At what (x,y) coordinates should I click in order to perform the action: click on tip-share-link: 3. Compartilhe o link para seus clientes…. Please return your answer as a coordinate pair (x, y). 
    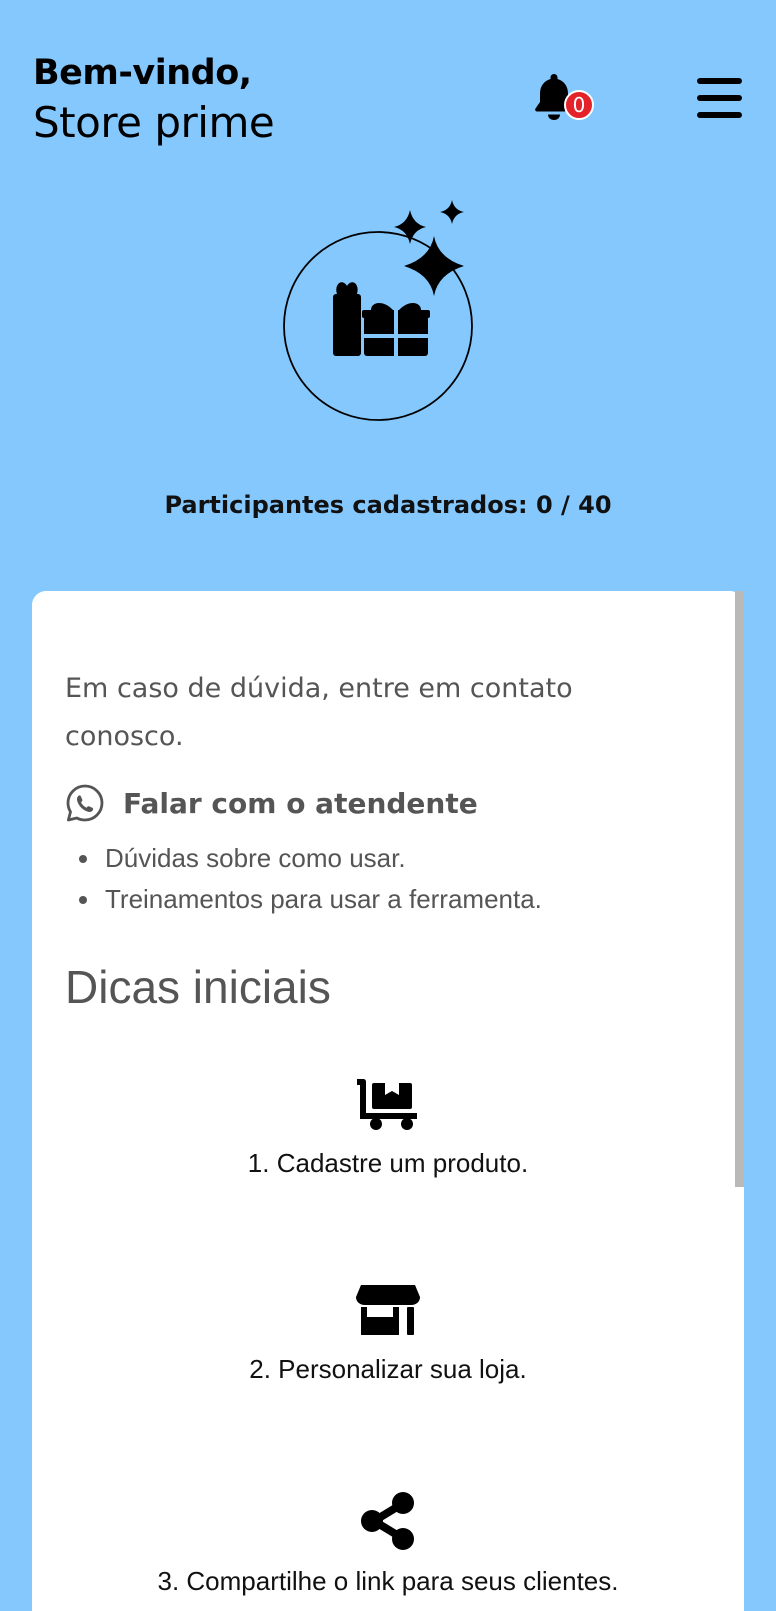
    Looking at the image, I should click on (388, 1545).